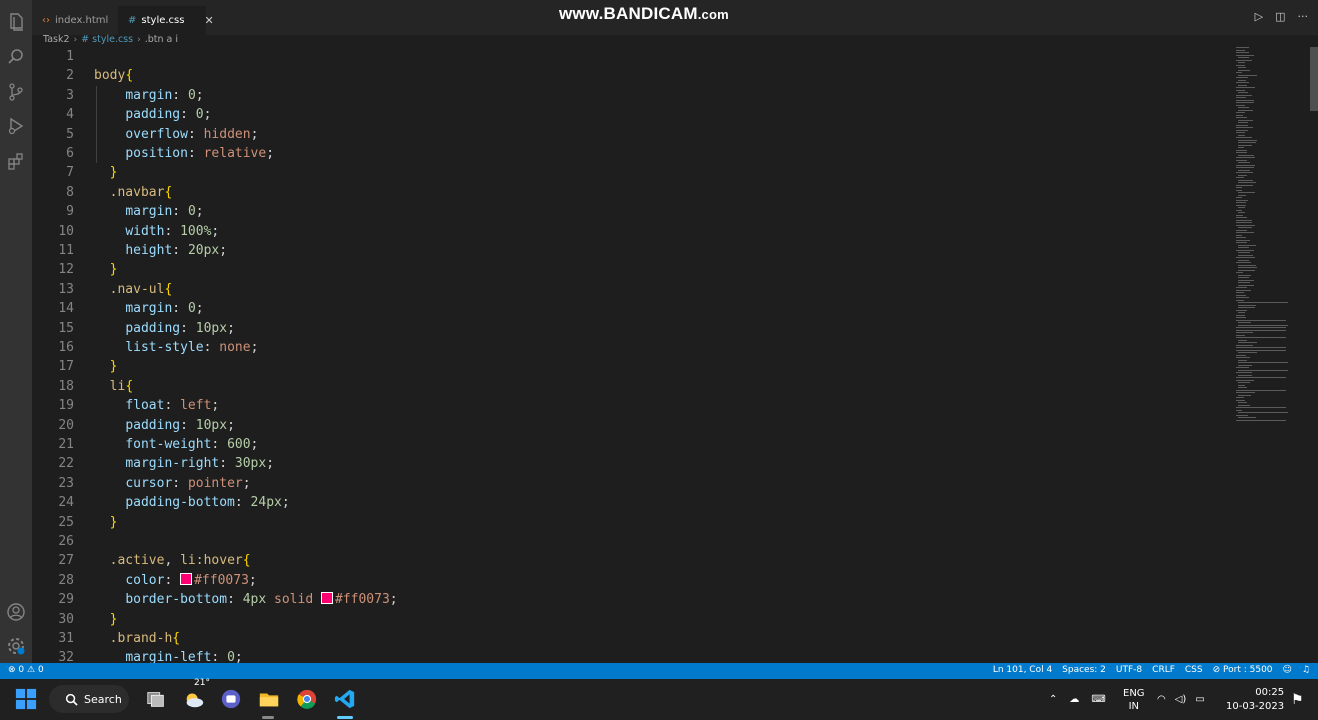 The height and width of the screenshot is (720, 1318). Describe the element at coordinates (1022, 670) in the screenshot. I see `cursor-position: Ln 101, Col 4` at that location.